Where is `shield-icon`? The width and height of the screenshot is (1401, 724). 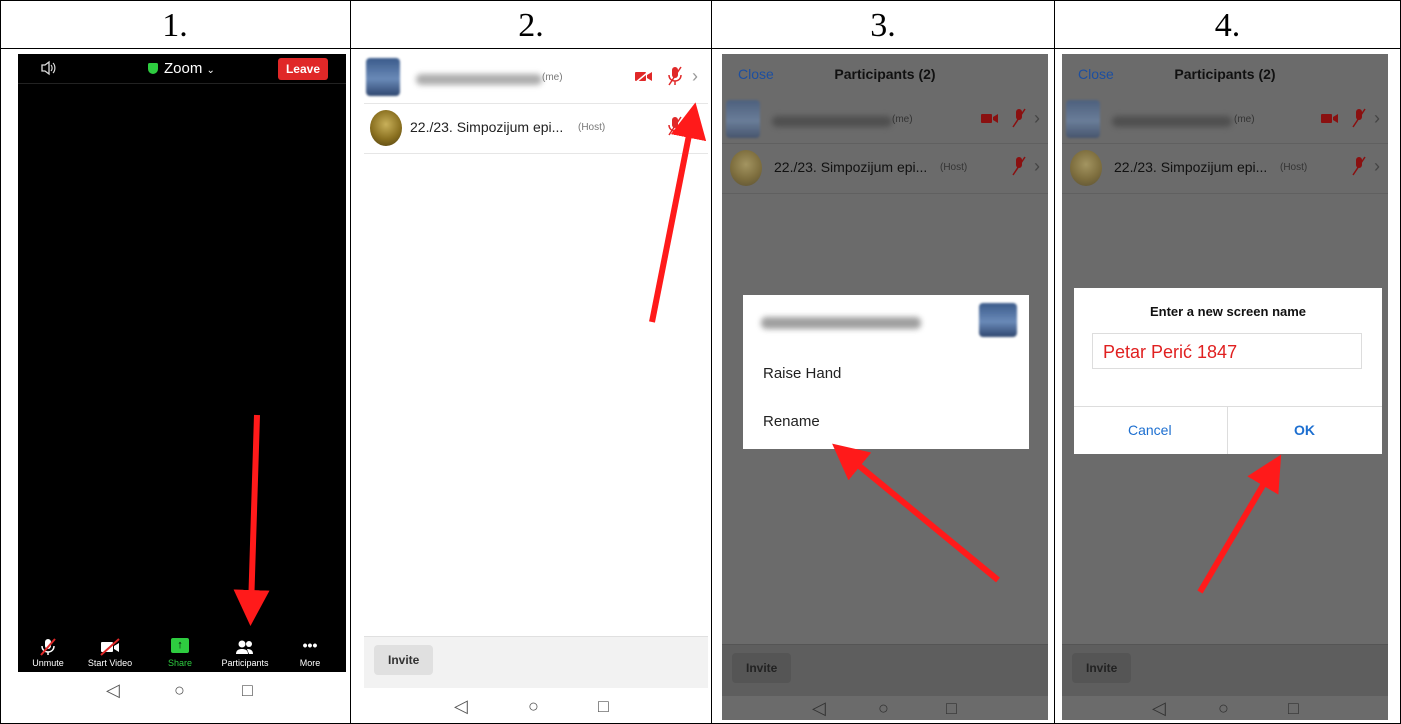
shield-icon is located at coordinates (153, 68).